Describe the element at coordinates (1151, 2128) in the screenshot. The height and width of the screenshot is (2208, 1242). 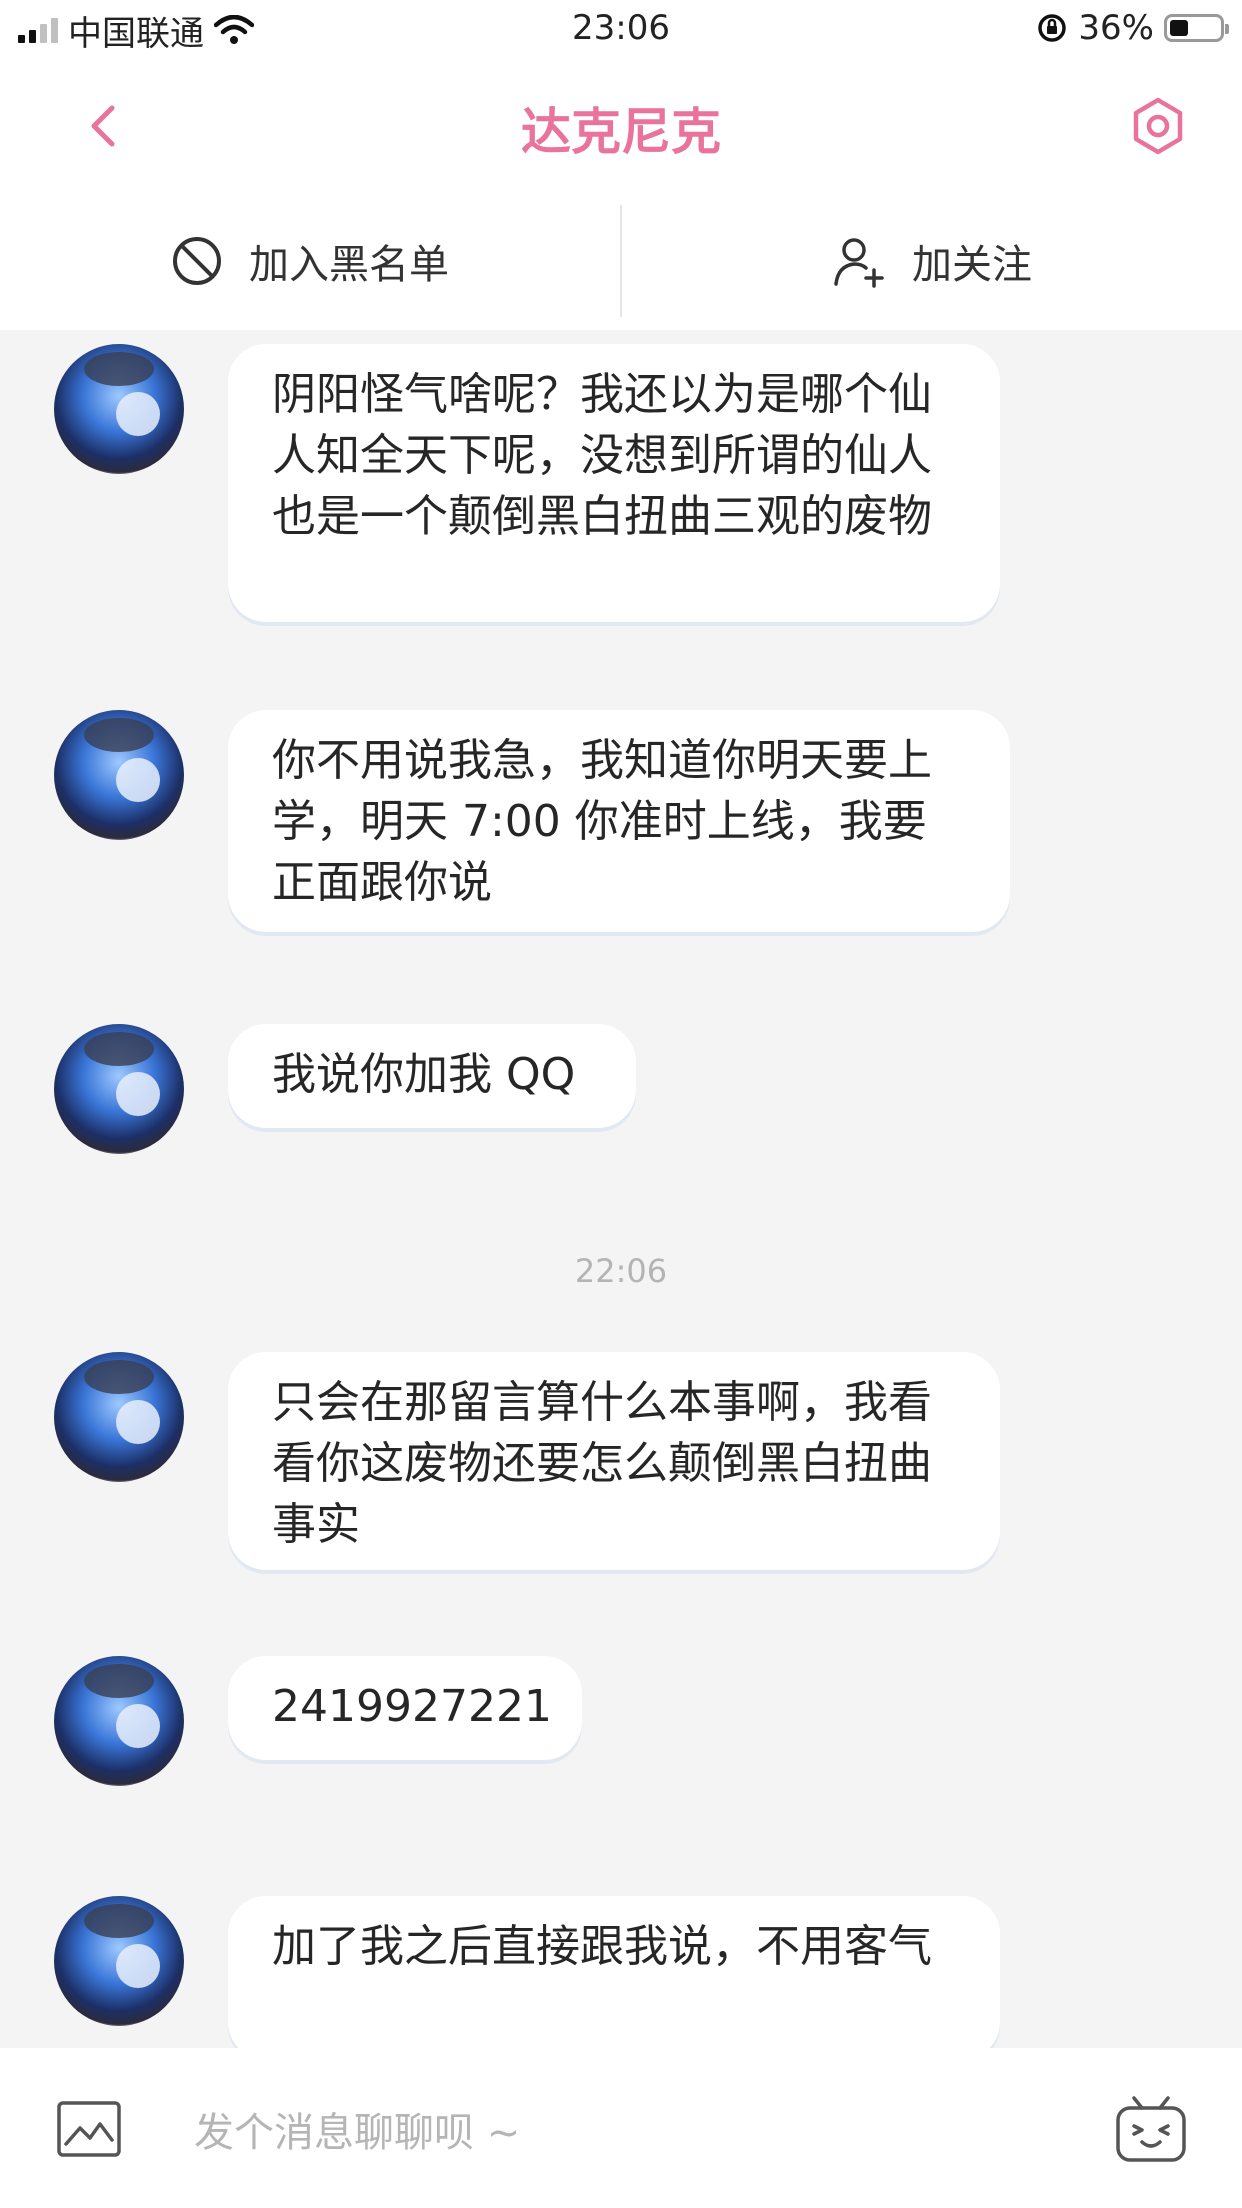
I see `emoji-icon` at that location.